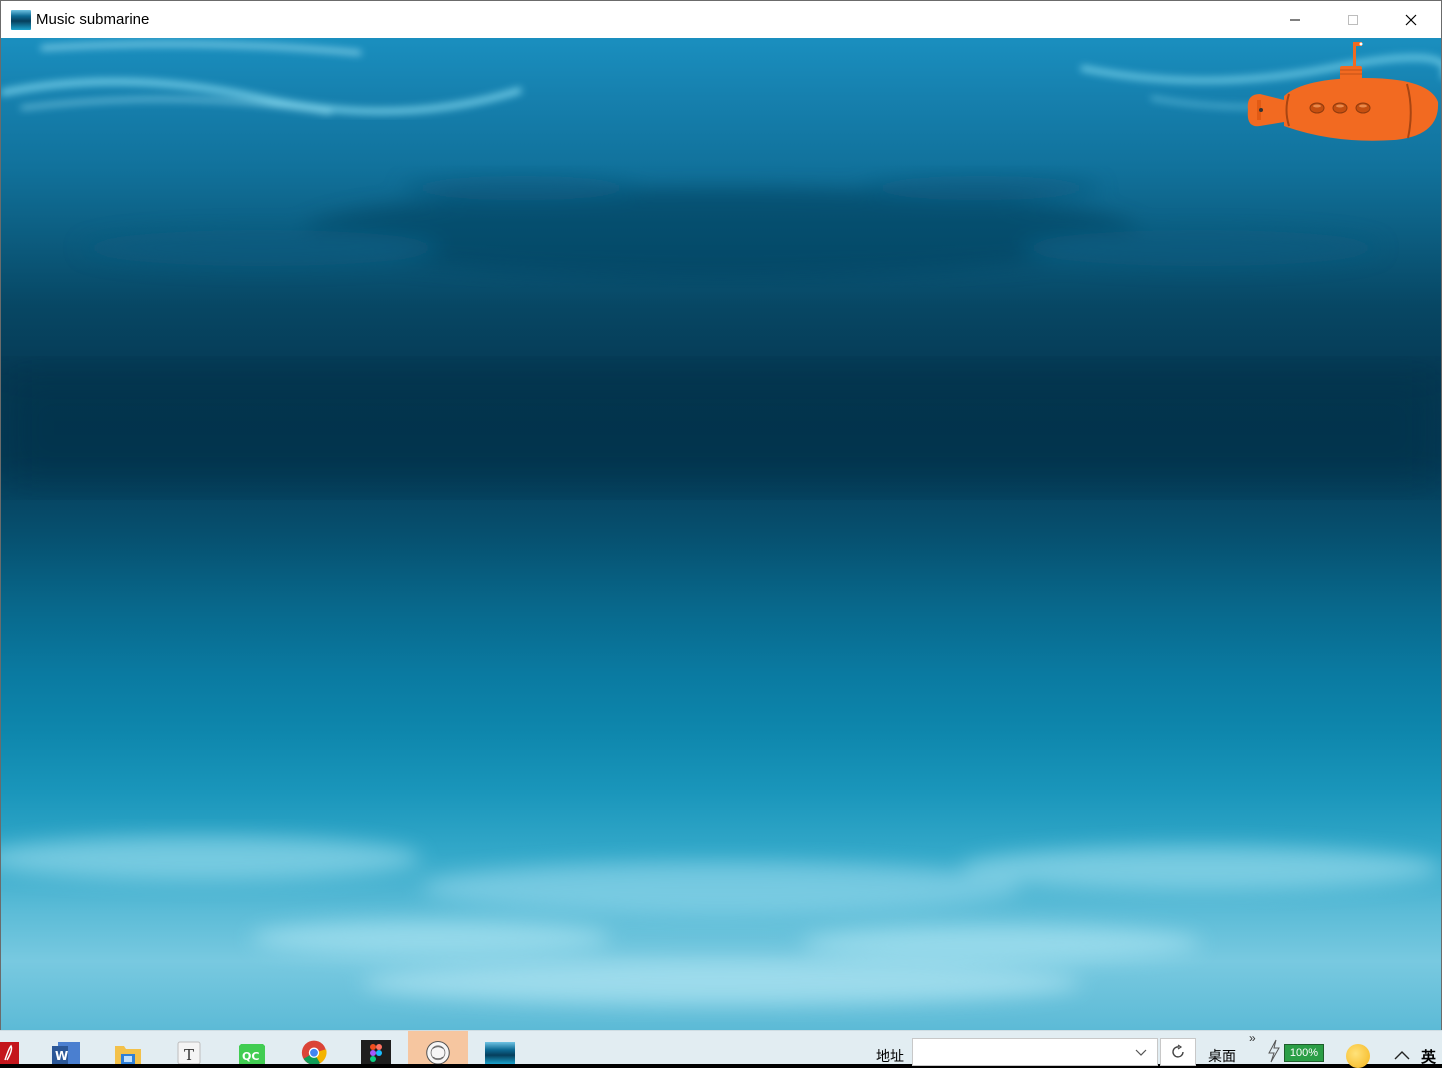 The image size is (1442, 1068). Describe the element at coordinates (1343, 92) in the screenshot. I see `submarine-icon` at that location.